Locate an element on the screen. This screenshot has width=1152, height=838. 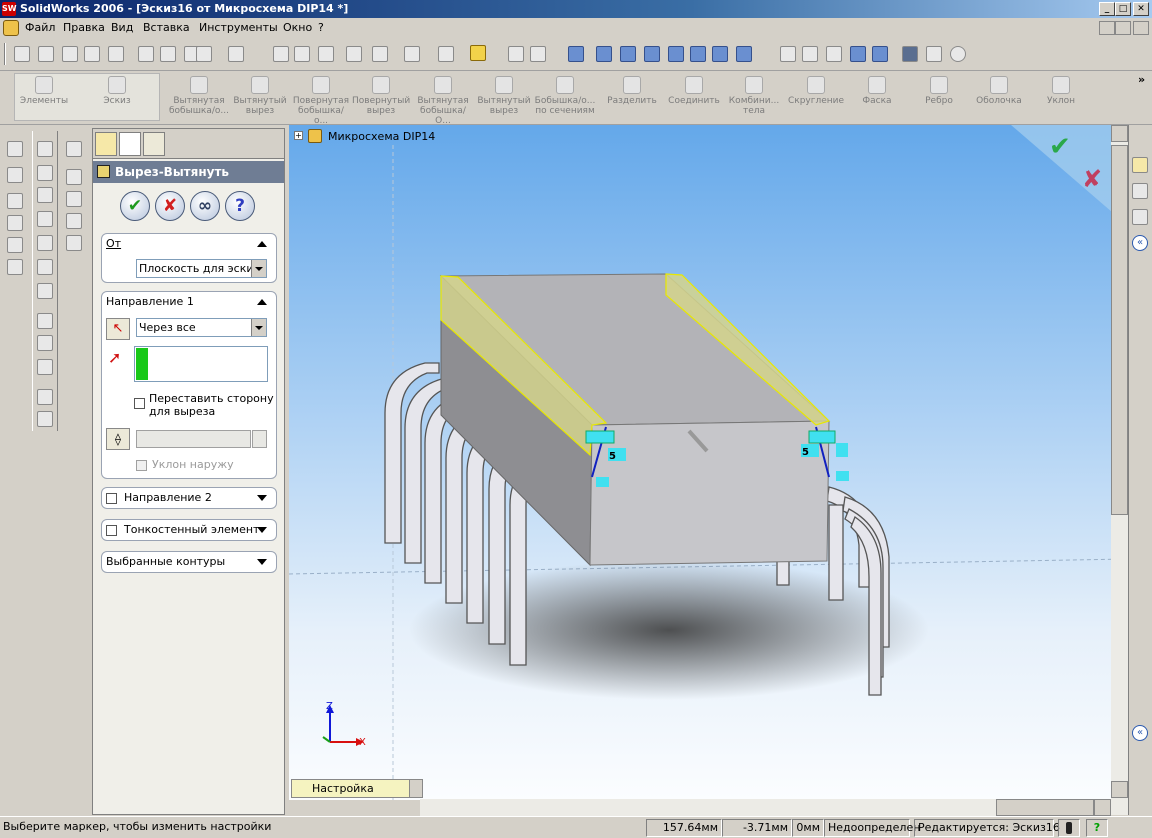
extruded-cut-button: Вытянутый вырез is located at coordinates (260, 96).